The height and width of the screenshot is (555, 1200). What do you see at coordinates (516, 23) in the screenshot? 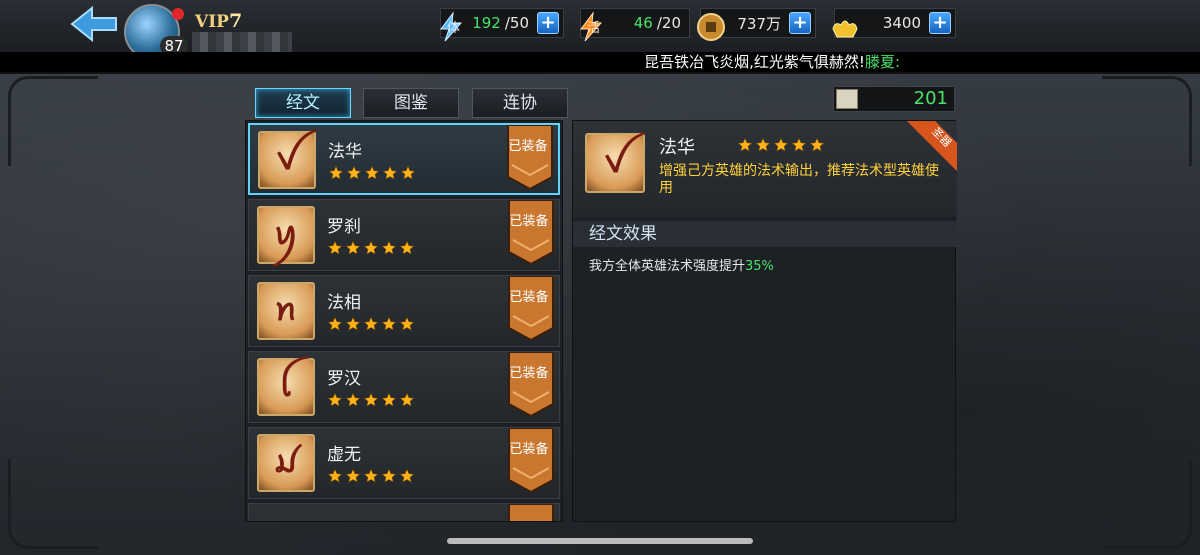
I see `stamina-max: /50` at bounding box center [516, 23].